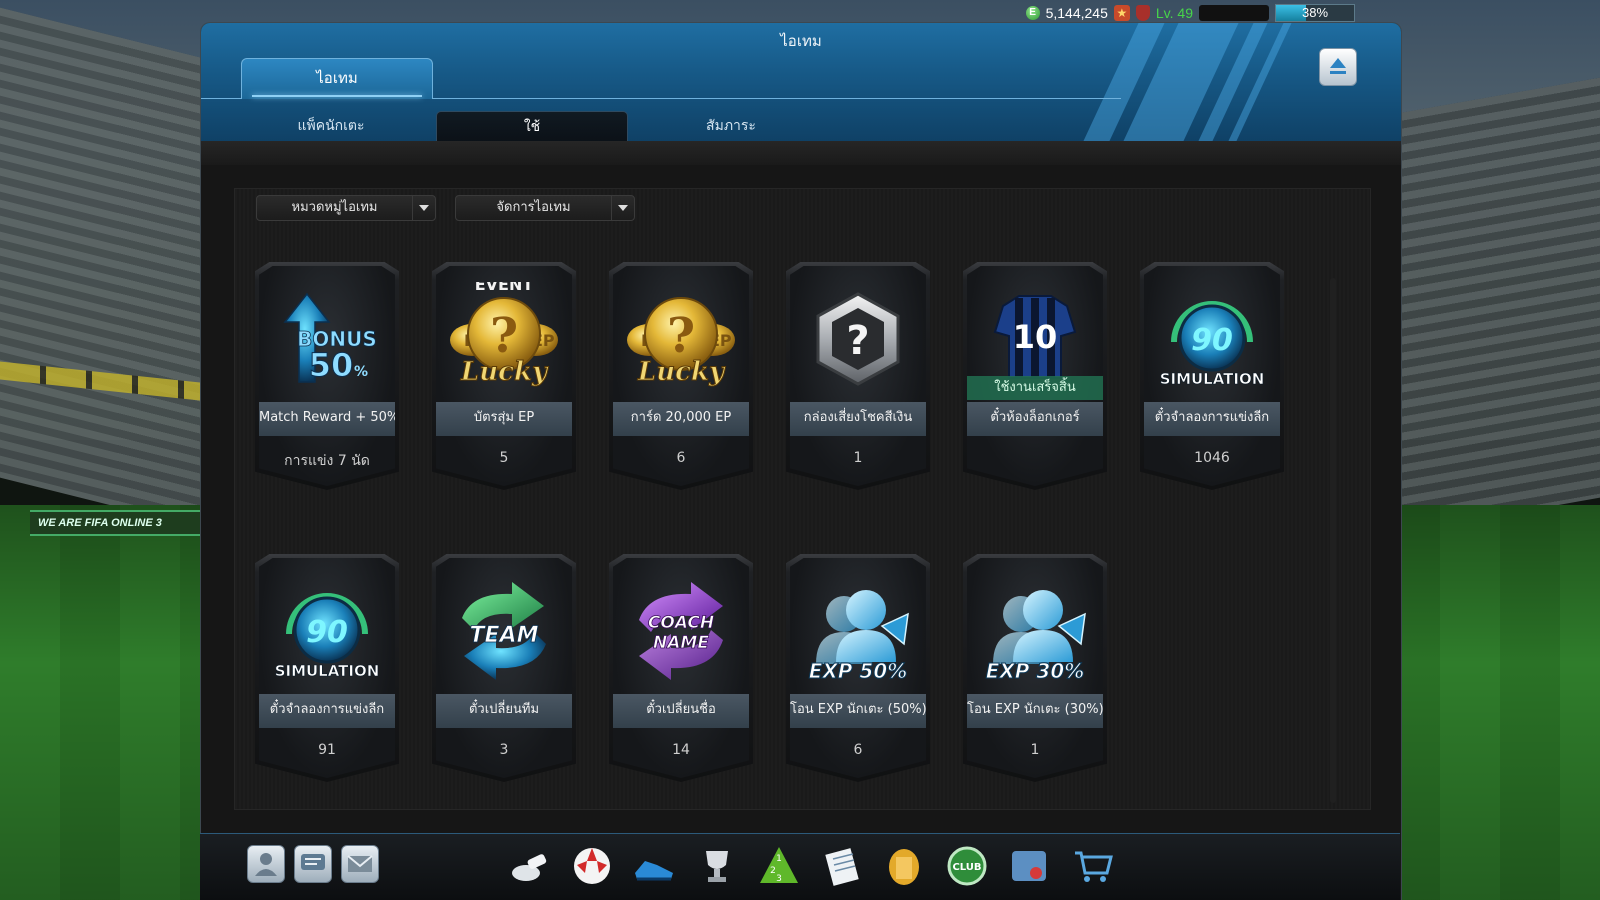 This screenshot has width=1600, height=900. What do you see at coordinates (1035, 633) in the screenshot?
I see `exp-30-icon: EXP 30%` at bounding box center [1035, 633].